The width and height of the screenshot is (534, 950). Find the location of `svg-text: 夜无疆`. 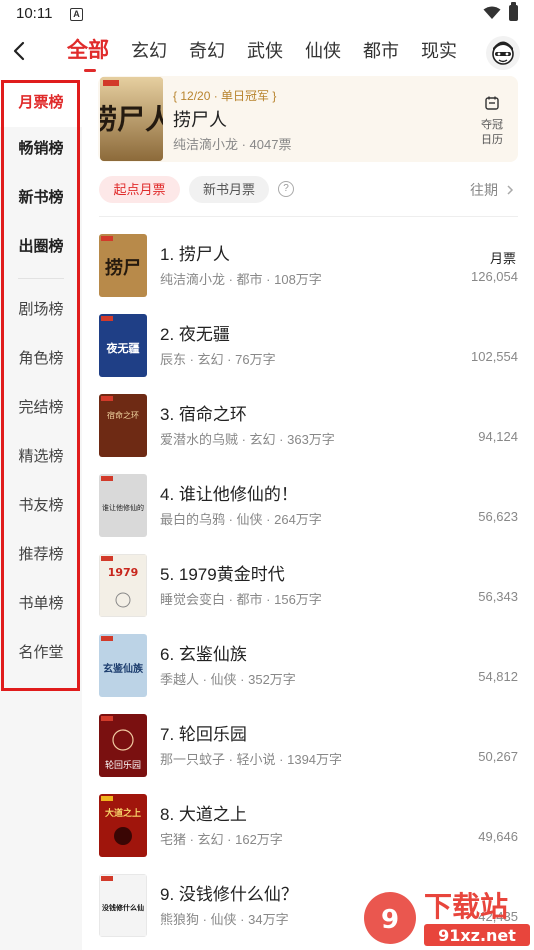

svg-text: 夜无疆 is located at coordinates (123, 348).